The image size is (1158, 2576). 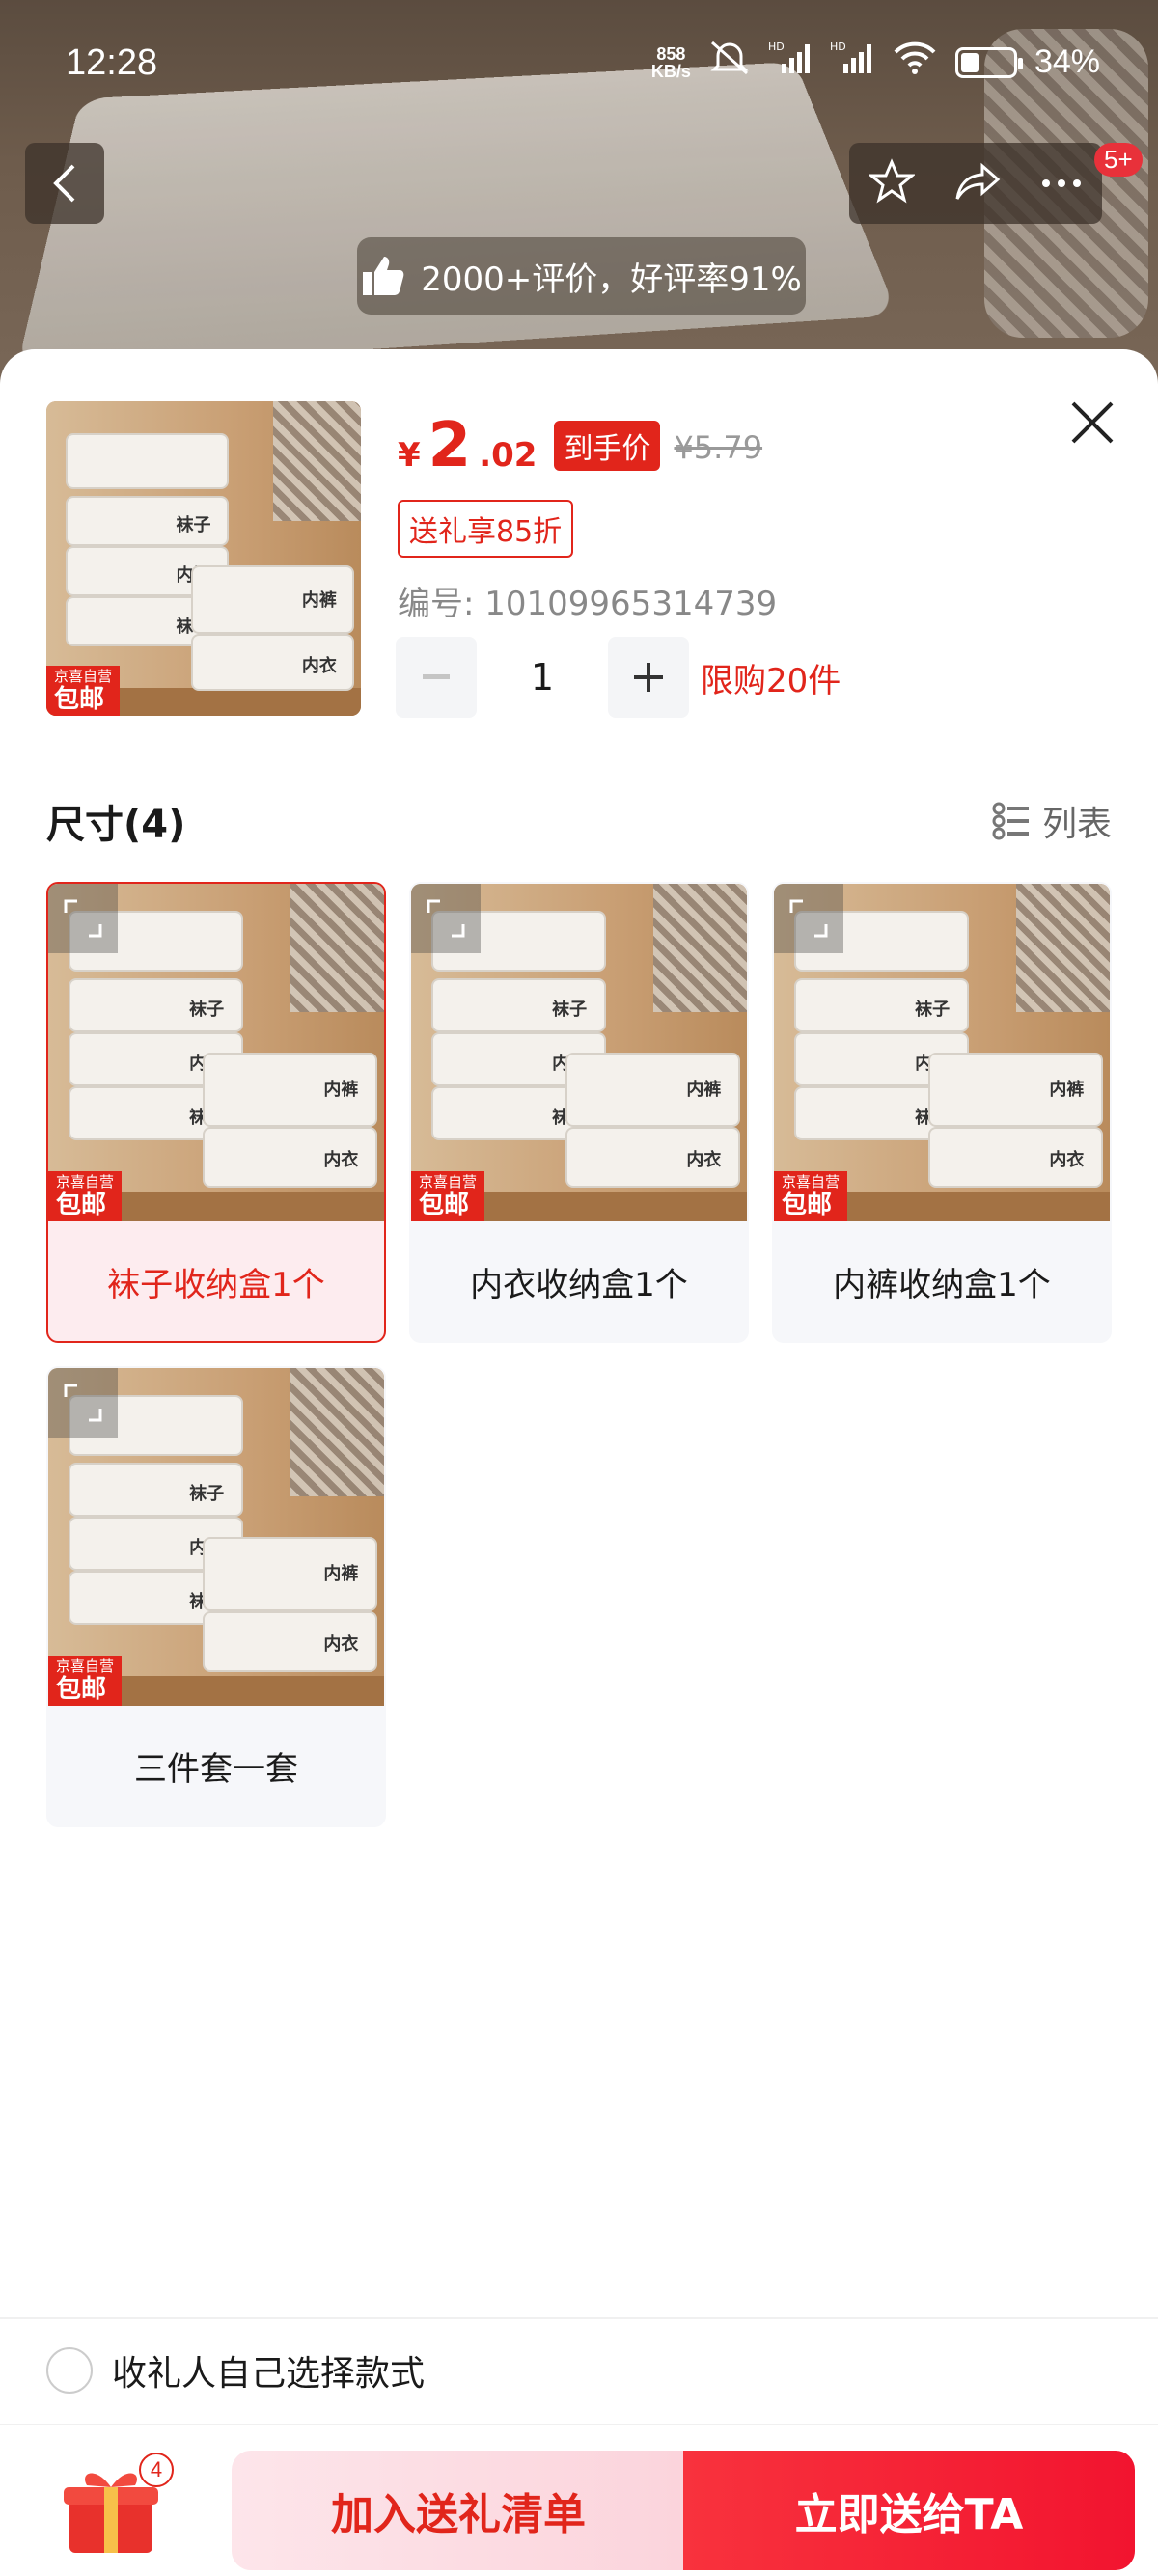 I want to click on battery-level-fill, so click(x=969, y=62).